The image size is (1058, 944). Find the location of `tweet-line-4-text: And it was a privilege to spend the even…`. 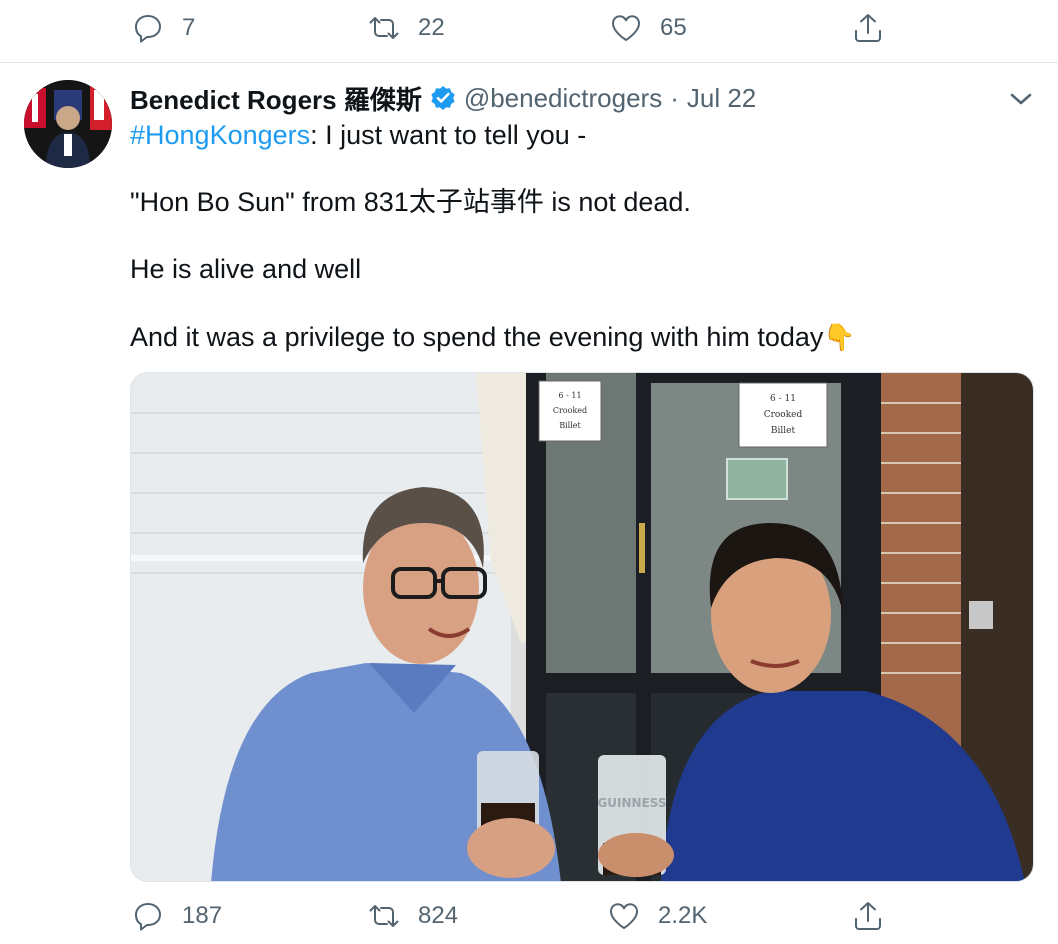

tweet-line-4-text: And it was a privilege to spend the even… is located at coordinates (477, 337).